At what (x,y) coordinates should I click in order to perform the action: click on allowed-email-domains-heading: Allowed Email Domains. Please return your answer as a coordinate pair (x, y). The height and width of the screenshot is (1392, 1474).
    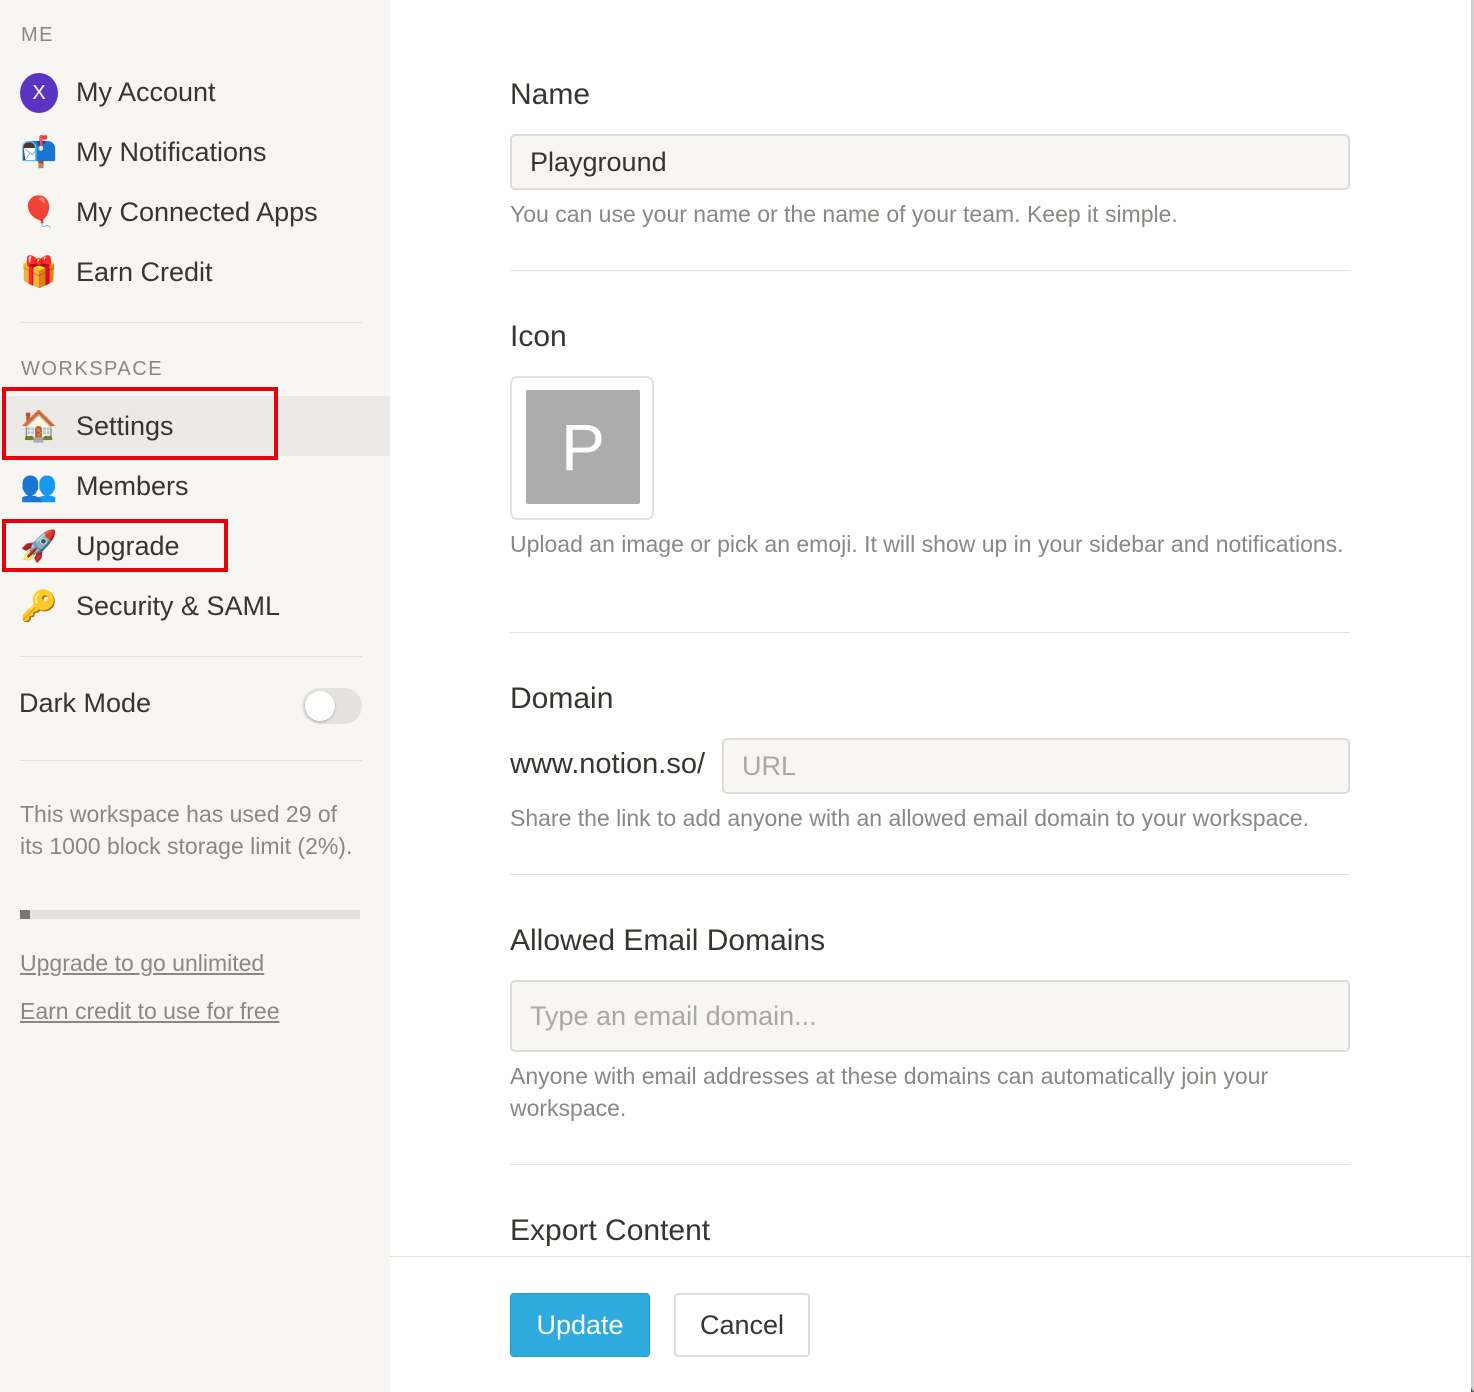
    Looking at the image, I should click on (668, 940).